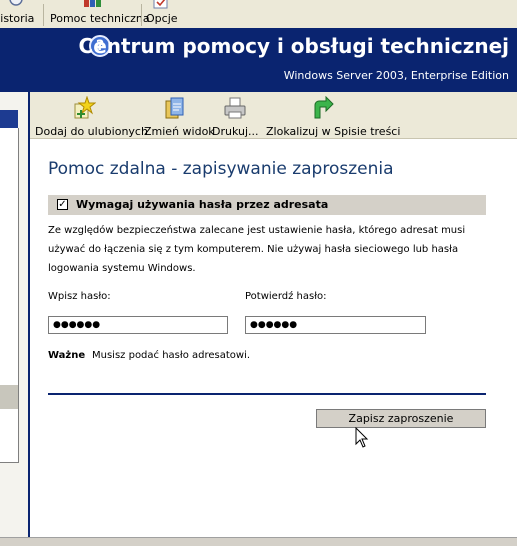 Image resolution: width=517 pixels, height=546 pixels. I want to click on password-label: Wpisz hasło:, so click(79, 296).